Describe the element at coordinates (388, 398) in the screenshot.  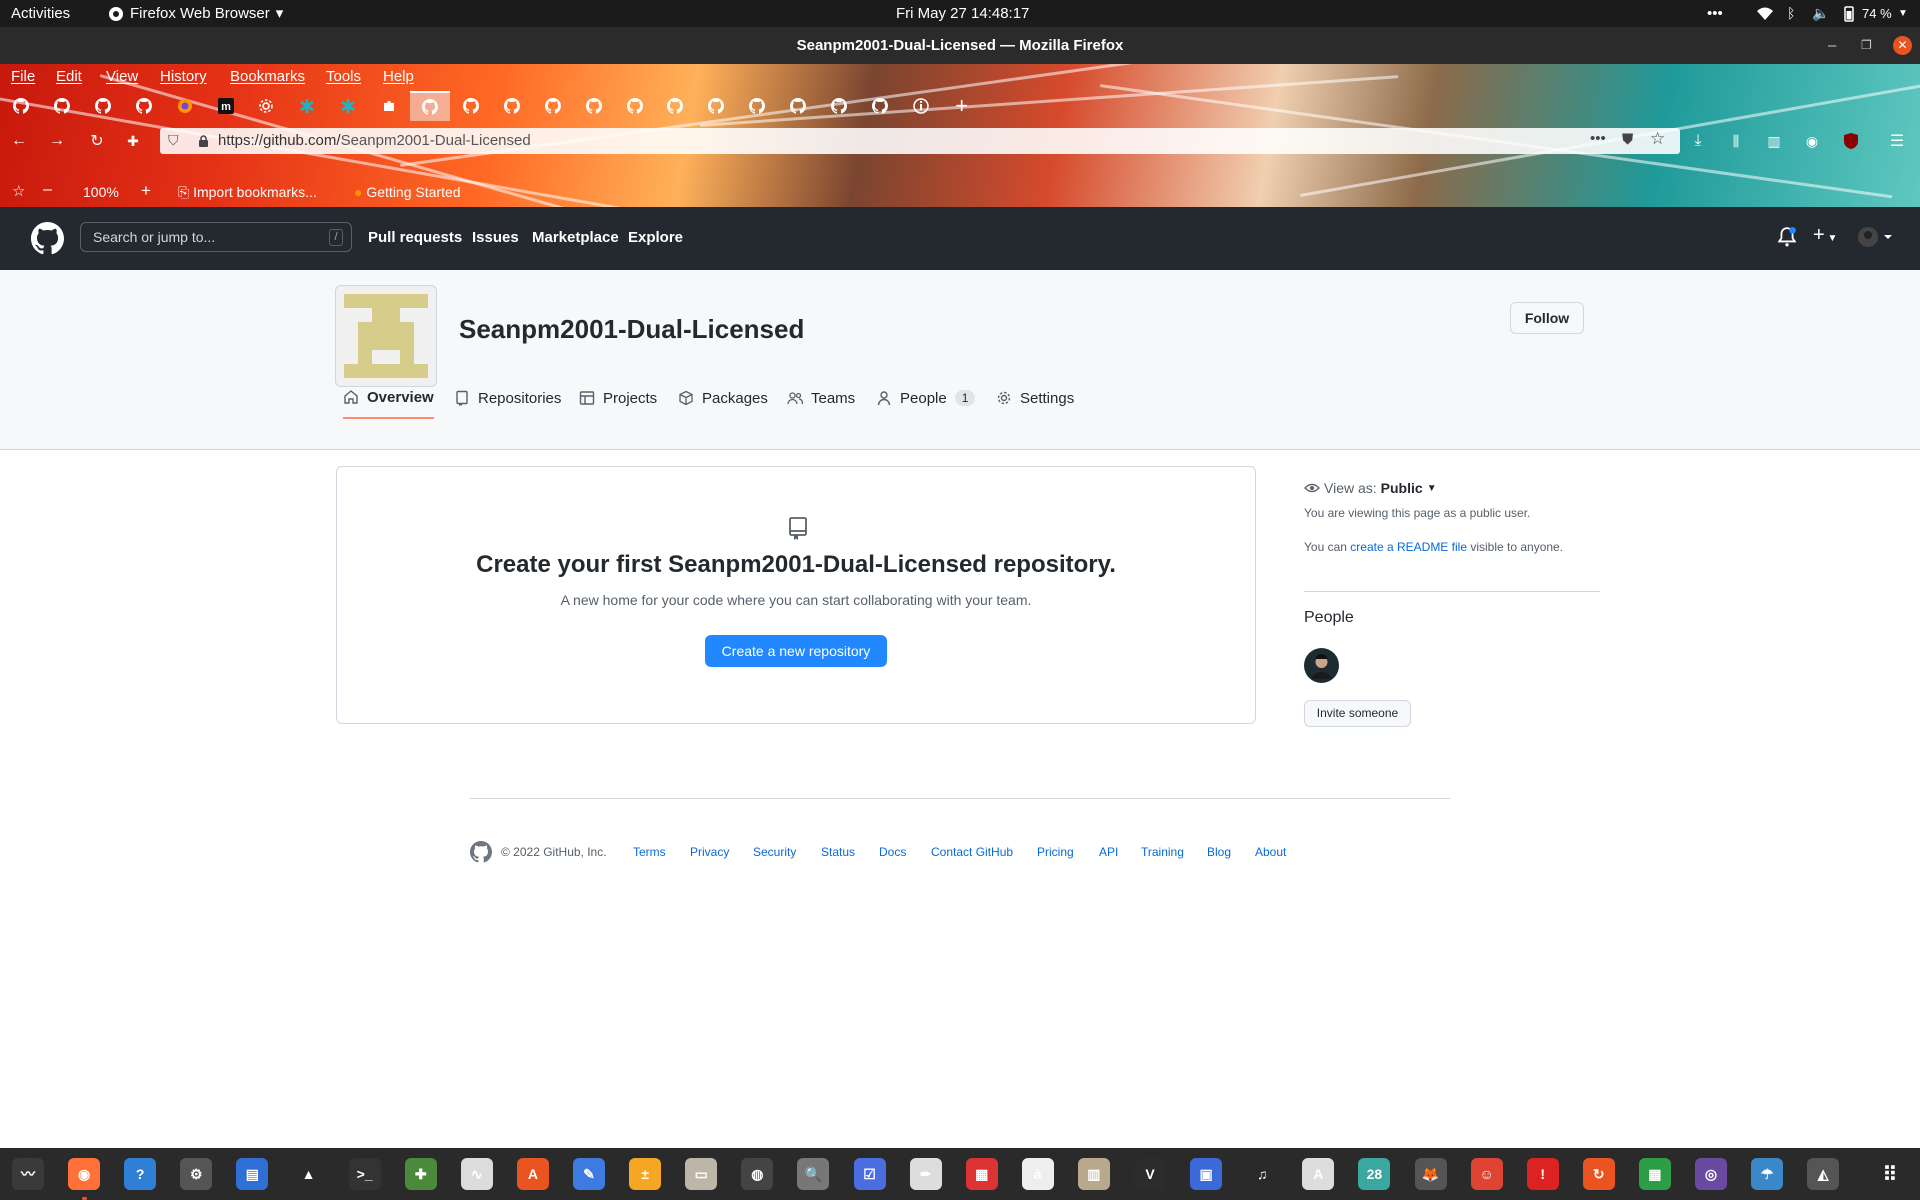
I see `tab-overview: Overview` at that location.